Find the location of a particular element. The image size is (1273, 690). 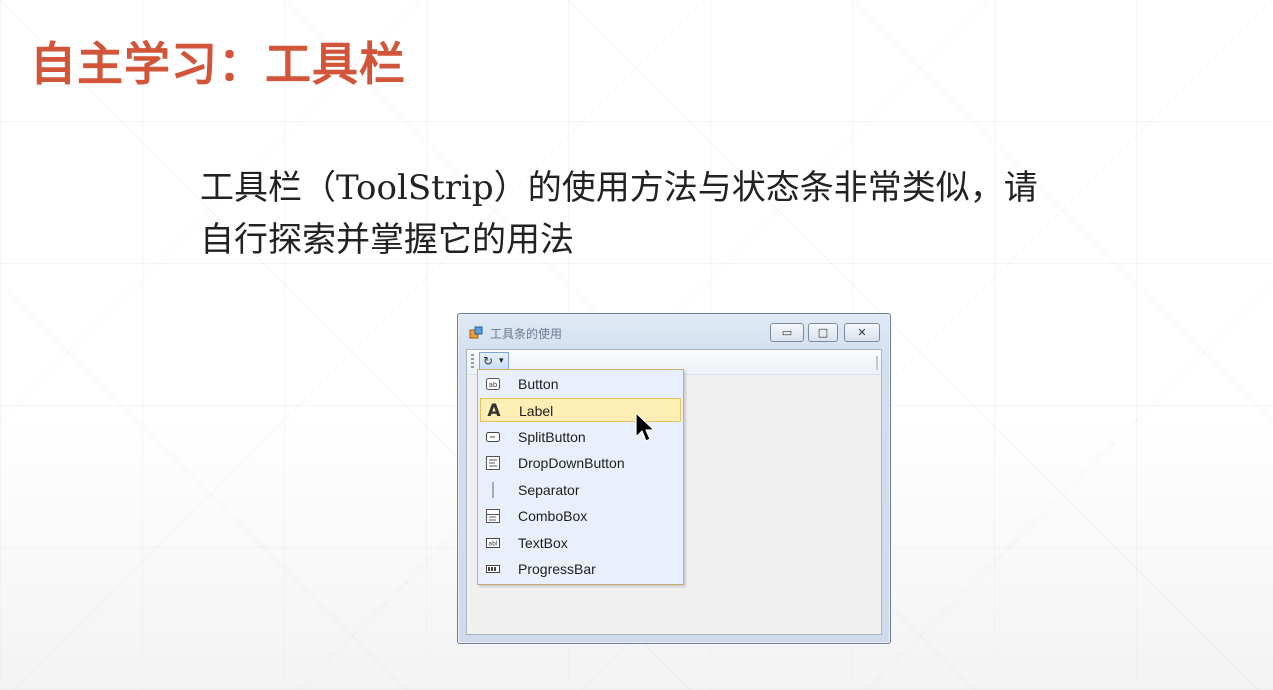

menu-item-combobox: ComboBox is located at coordinates (580, 516).